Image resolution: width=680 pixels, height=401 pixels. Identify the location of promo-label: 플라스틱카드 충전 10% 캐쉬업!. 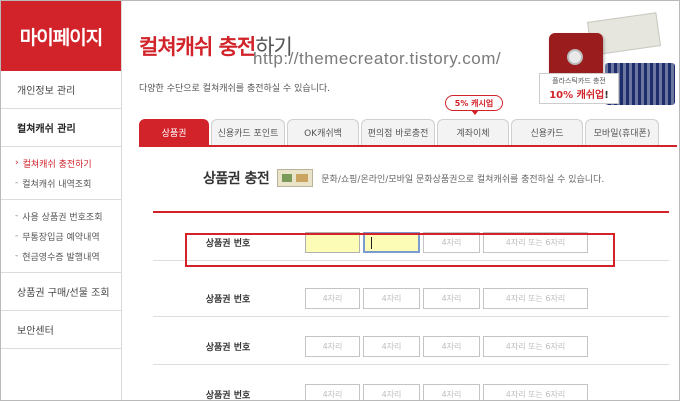
(579, 88).